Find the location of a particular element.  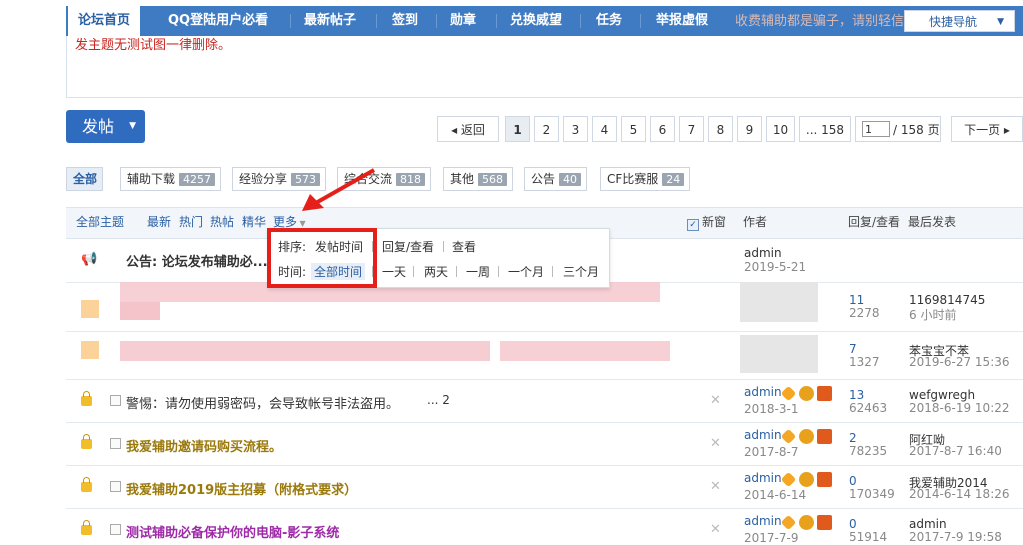

last-poster: wefgwregh is located at coordinates (942, 395).